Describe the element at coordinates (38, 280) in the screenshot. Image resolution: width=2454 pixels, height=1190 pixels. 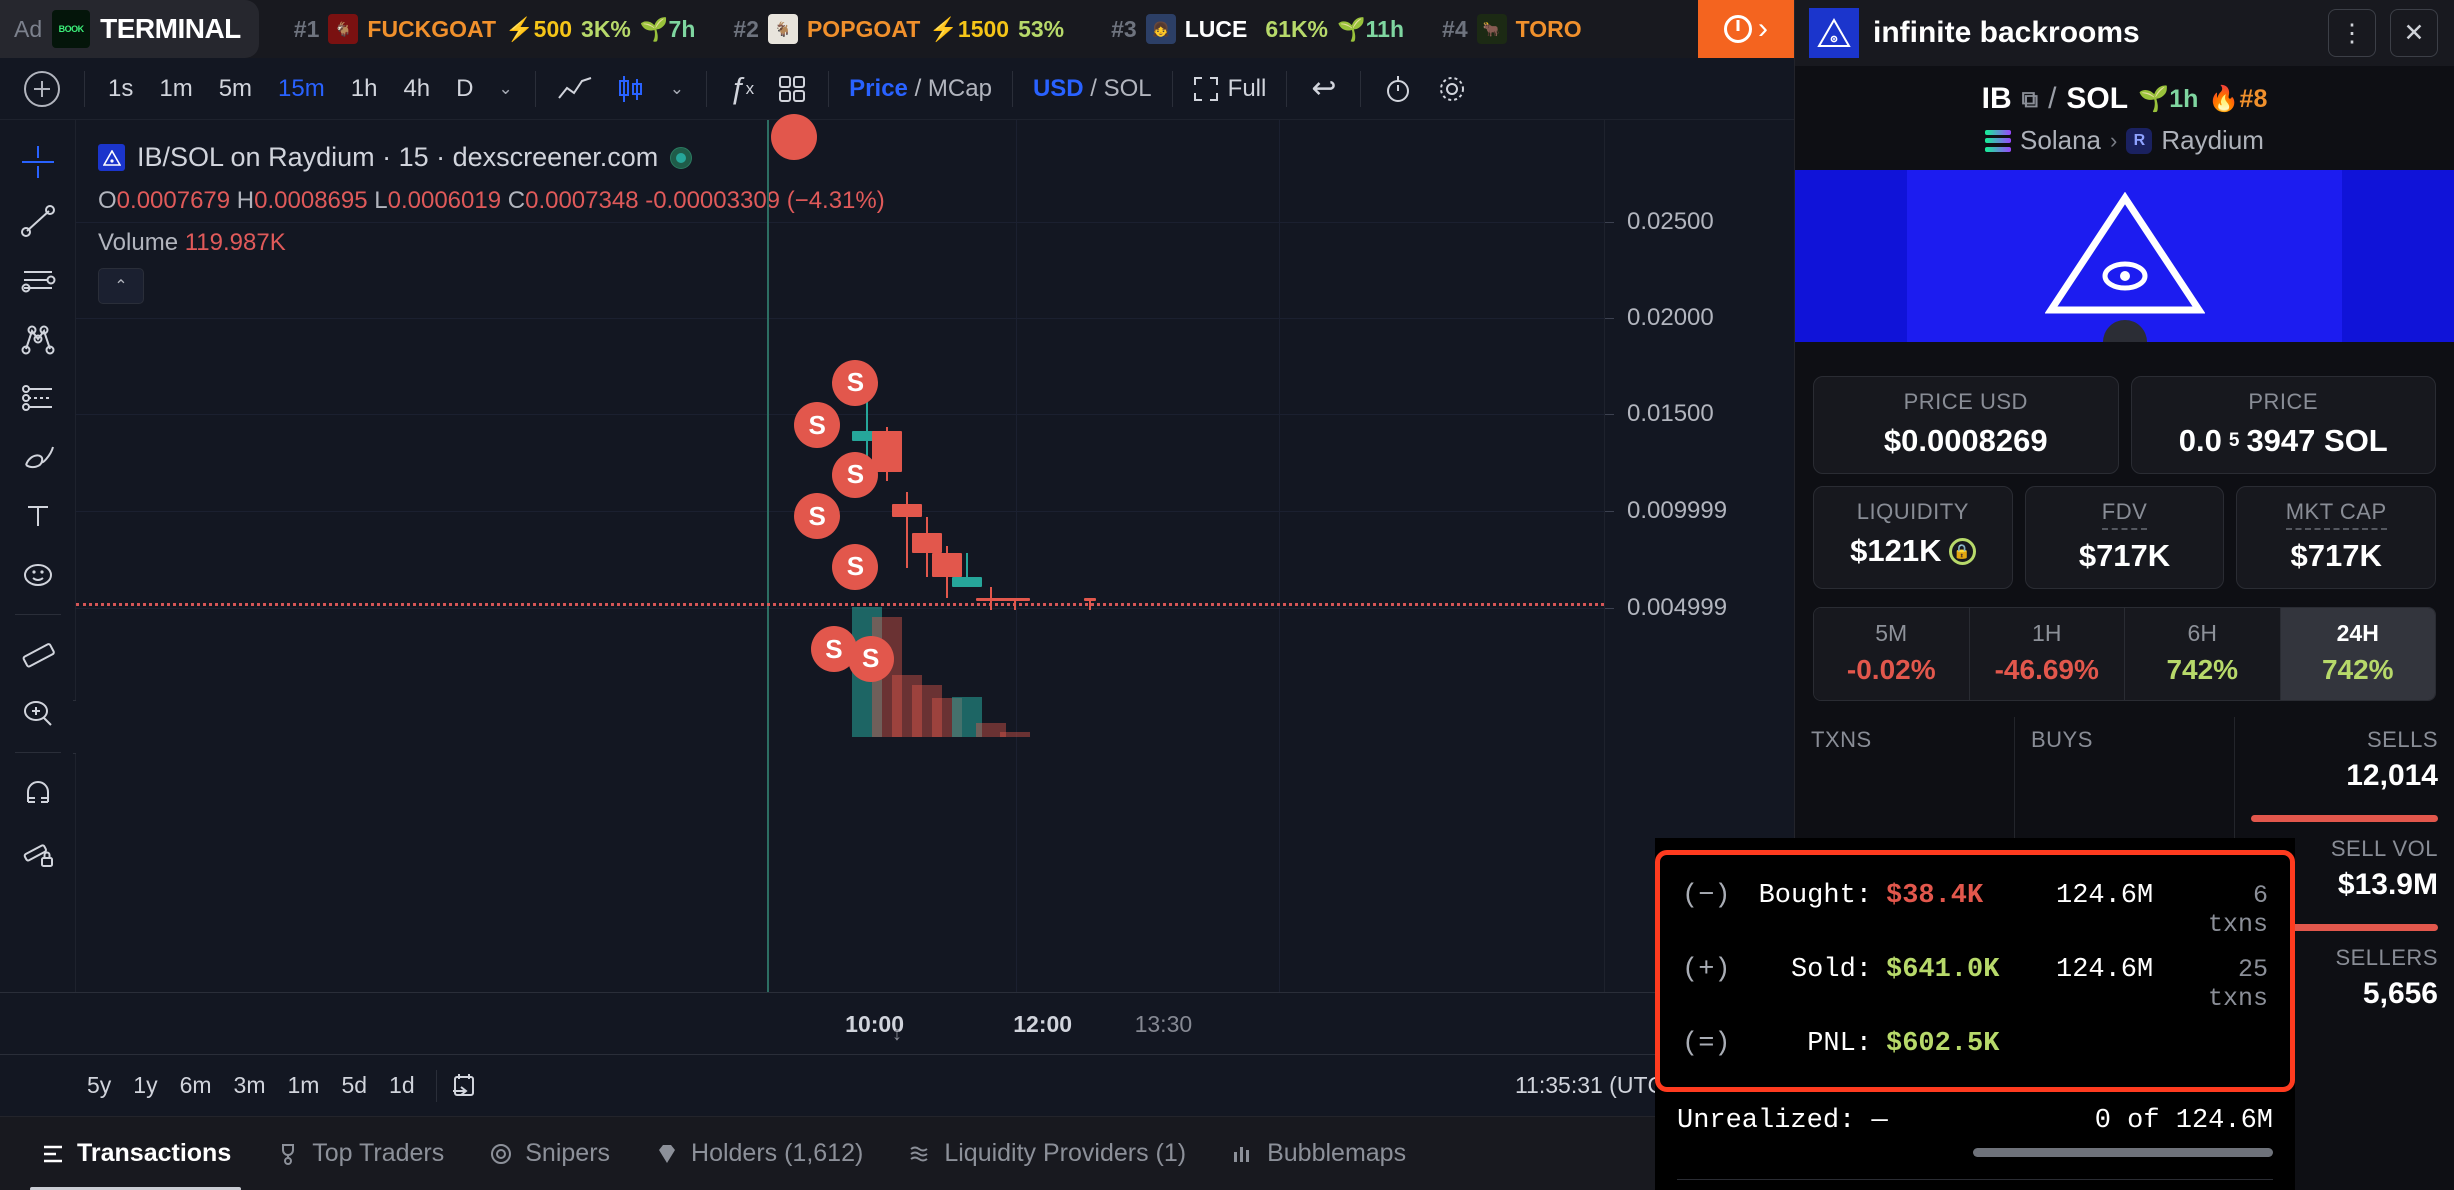
I see `horizontal-lines-tool-icon` at that location.